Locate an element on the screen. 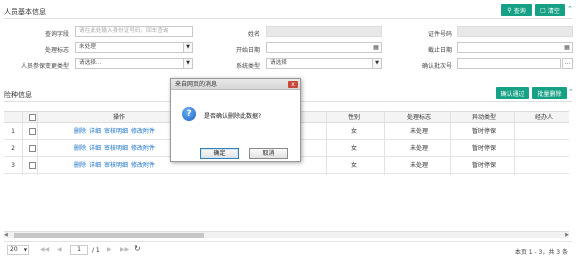 The width and height of the screenshot is (576, 261). question-icon: ? is located at coordinates (189, 114).